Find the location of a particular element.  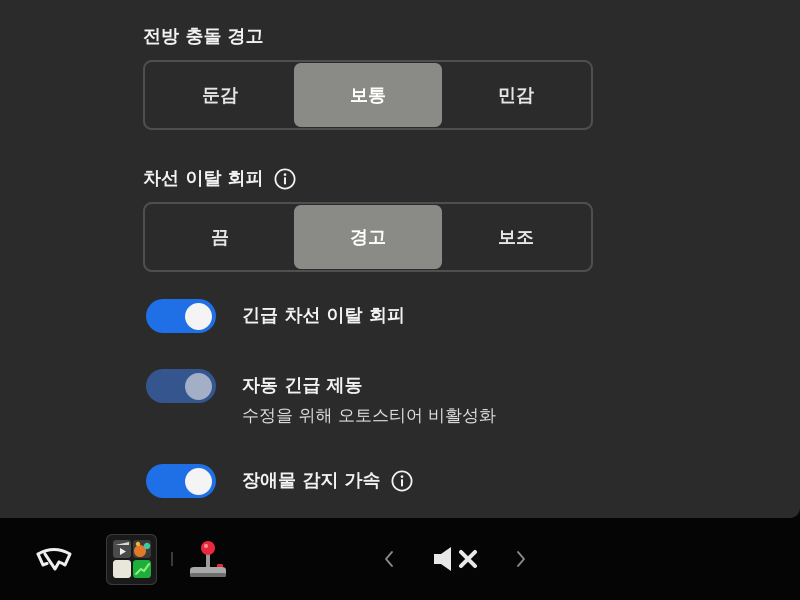

segment-option: 둔감 is located at coordinates (220, 95).